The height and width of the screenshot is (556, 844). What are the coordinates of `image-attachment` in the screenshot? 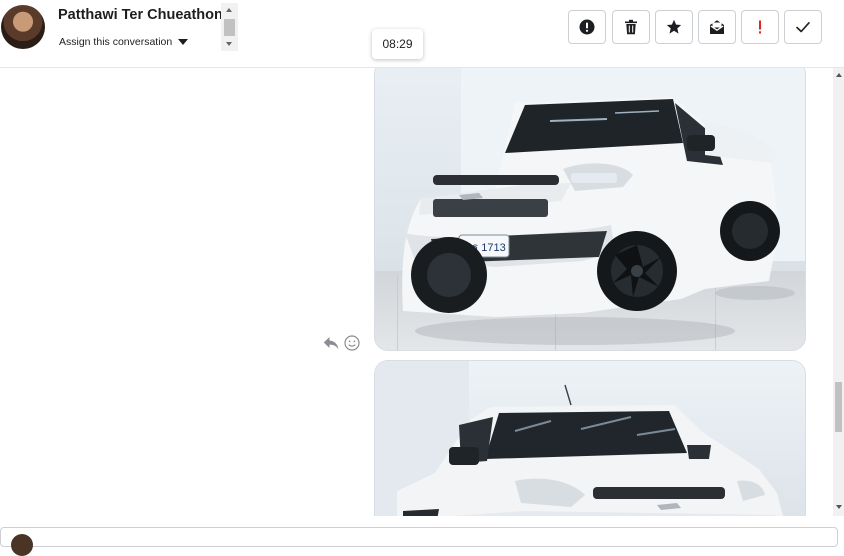 It's located at (590, 438).